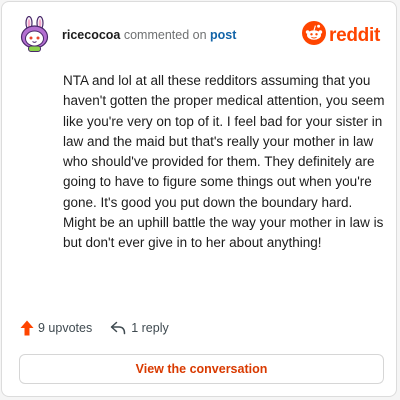 This screenshot has width=400, height=400. What do you see at coordinates (118, 328) in the screenshot?
I see `reply-arrow-icon` at bounding box center [118, 328].